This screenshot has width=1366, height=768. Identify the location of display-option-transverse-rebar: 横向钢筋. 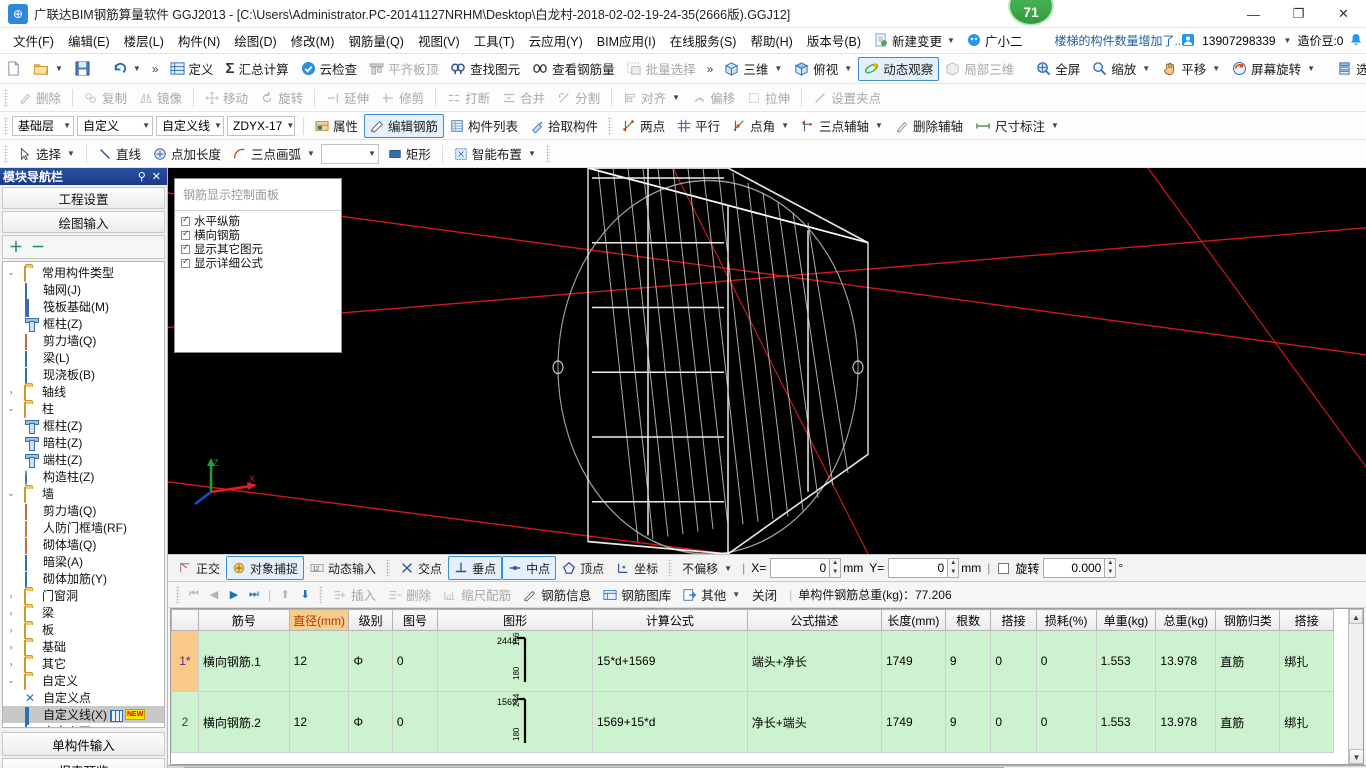
(258, 235).